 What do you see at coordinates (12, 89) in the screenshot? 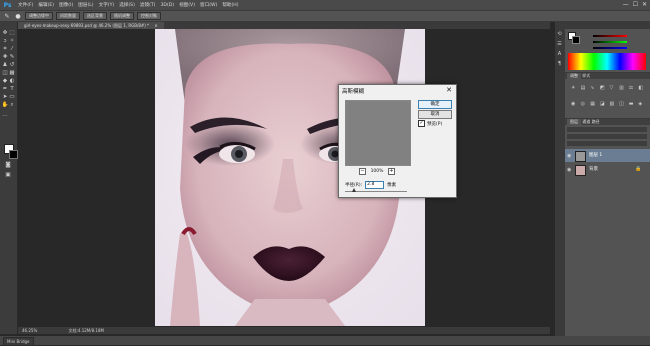
I see `type-tool-icon: T` at bounding box center [12, 89].